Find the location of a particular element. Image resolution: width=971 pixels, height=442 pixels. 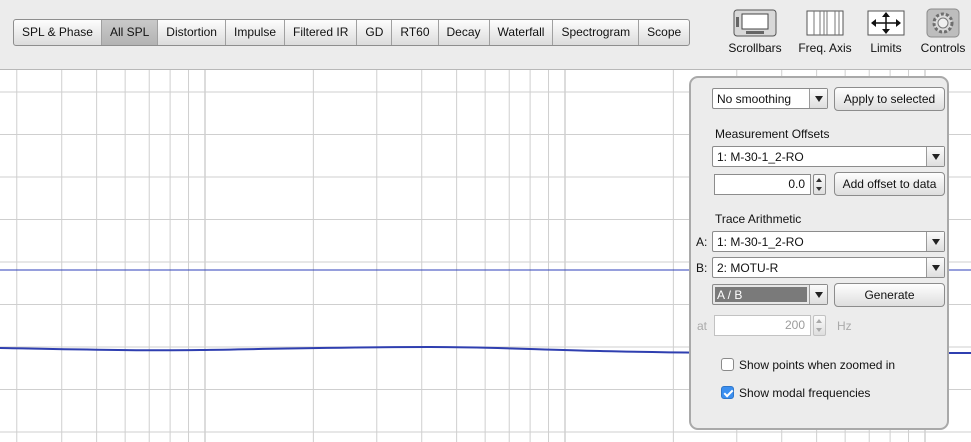

tab-decay: Decay is located at coordinates (464, 32).